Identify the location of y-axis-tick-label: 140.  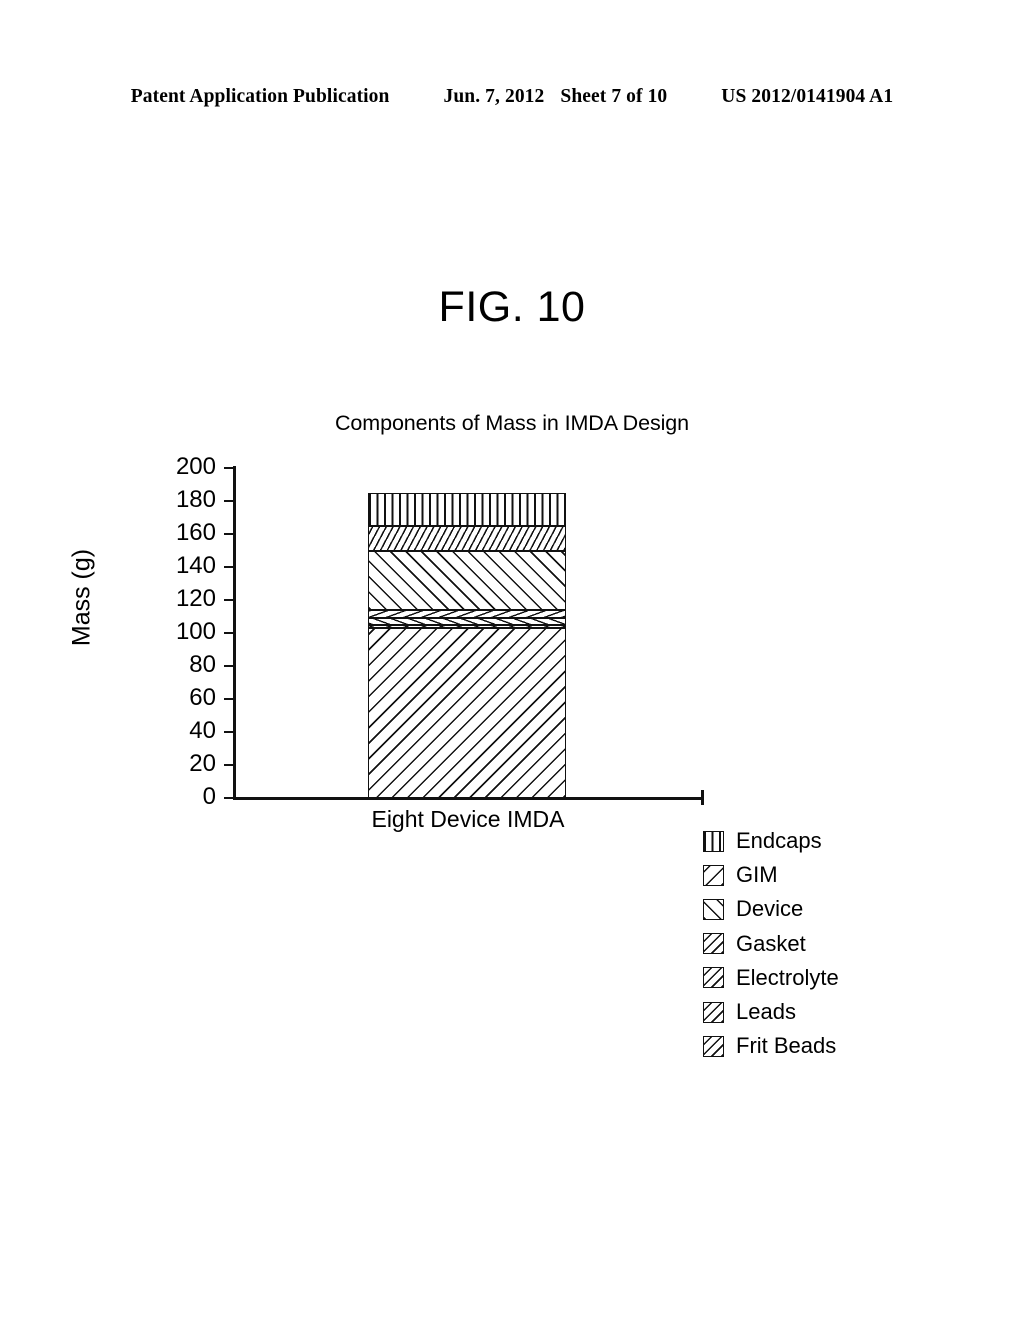
(195, 565).